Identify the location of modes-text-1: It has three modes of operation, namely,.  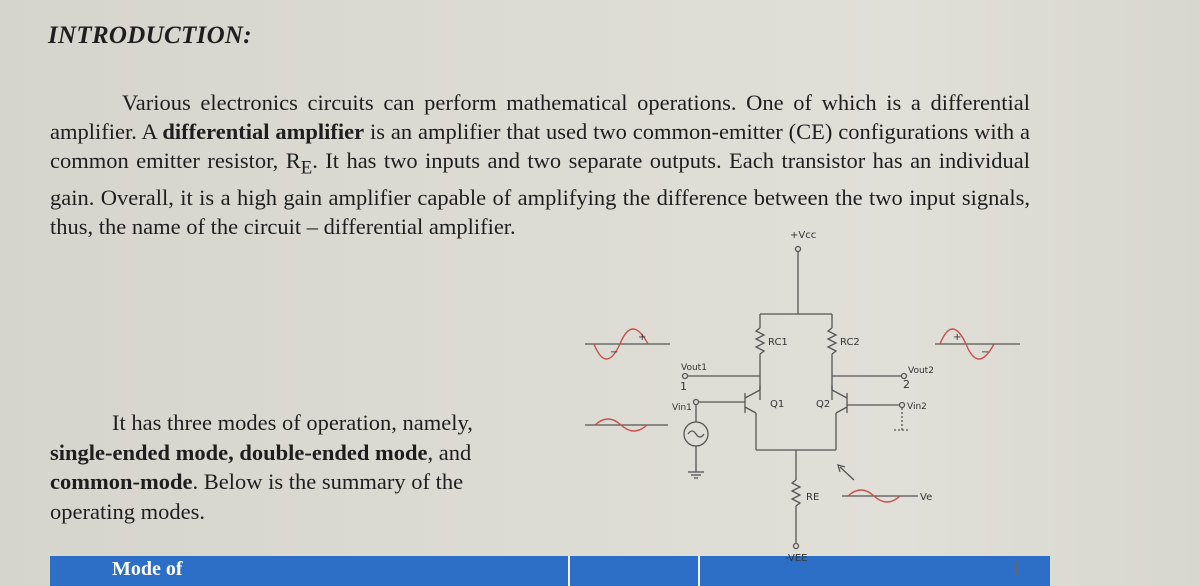
(292, 422).